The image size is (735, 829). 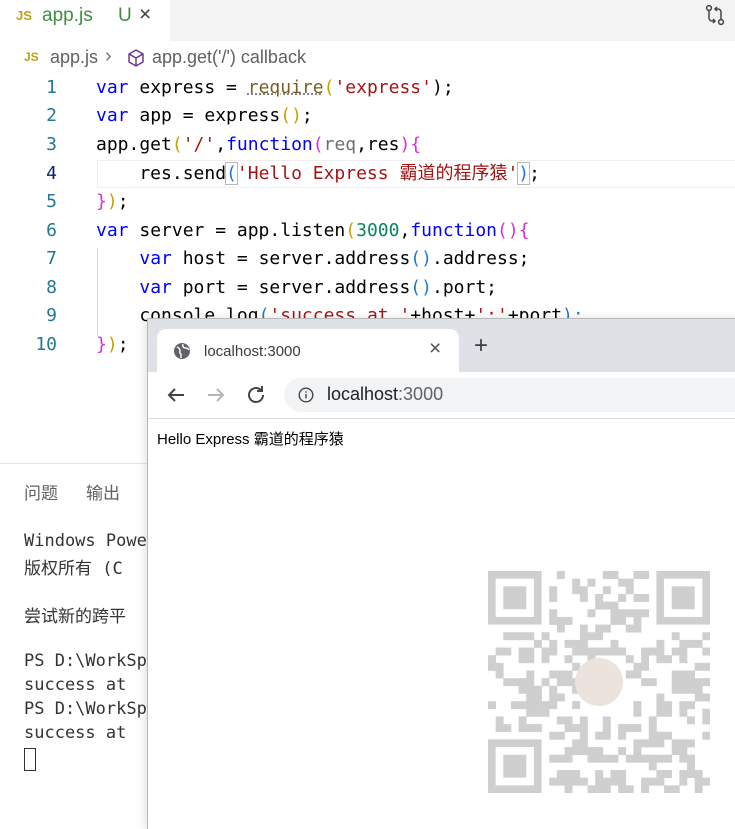 What do you see at coordinates (385, 394) in the screenshot?
I see `address-bar-url: localhost:3000` at bounding box center [385, 394].